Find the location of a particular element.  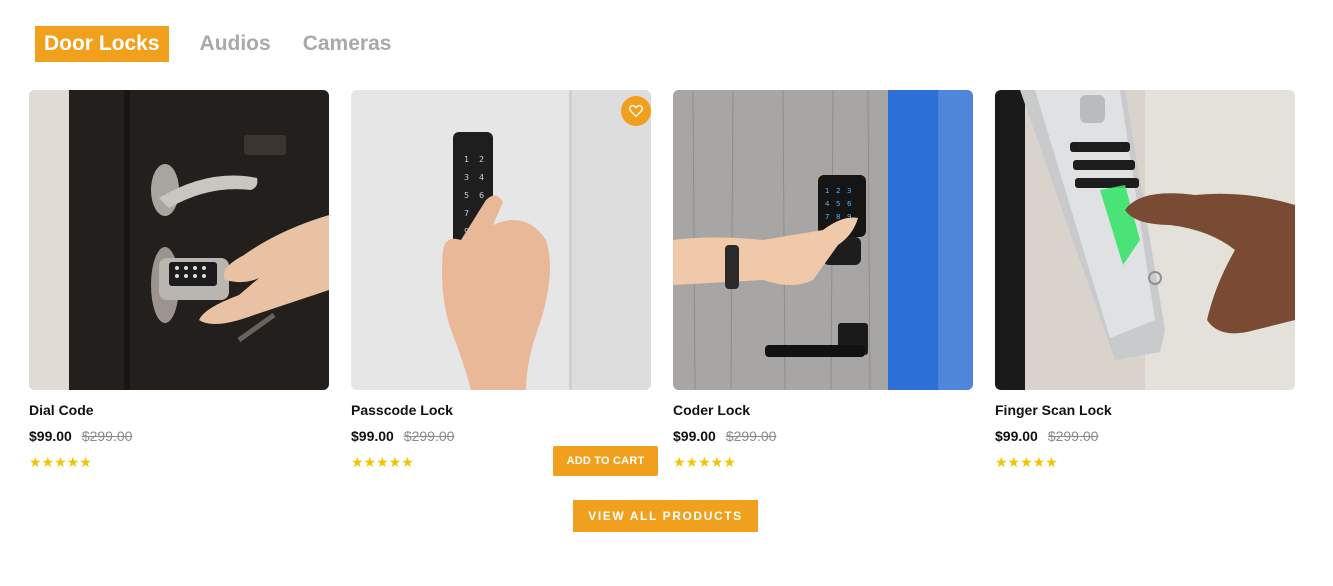

heart-icon is located at coordinates (636, 111).